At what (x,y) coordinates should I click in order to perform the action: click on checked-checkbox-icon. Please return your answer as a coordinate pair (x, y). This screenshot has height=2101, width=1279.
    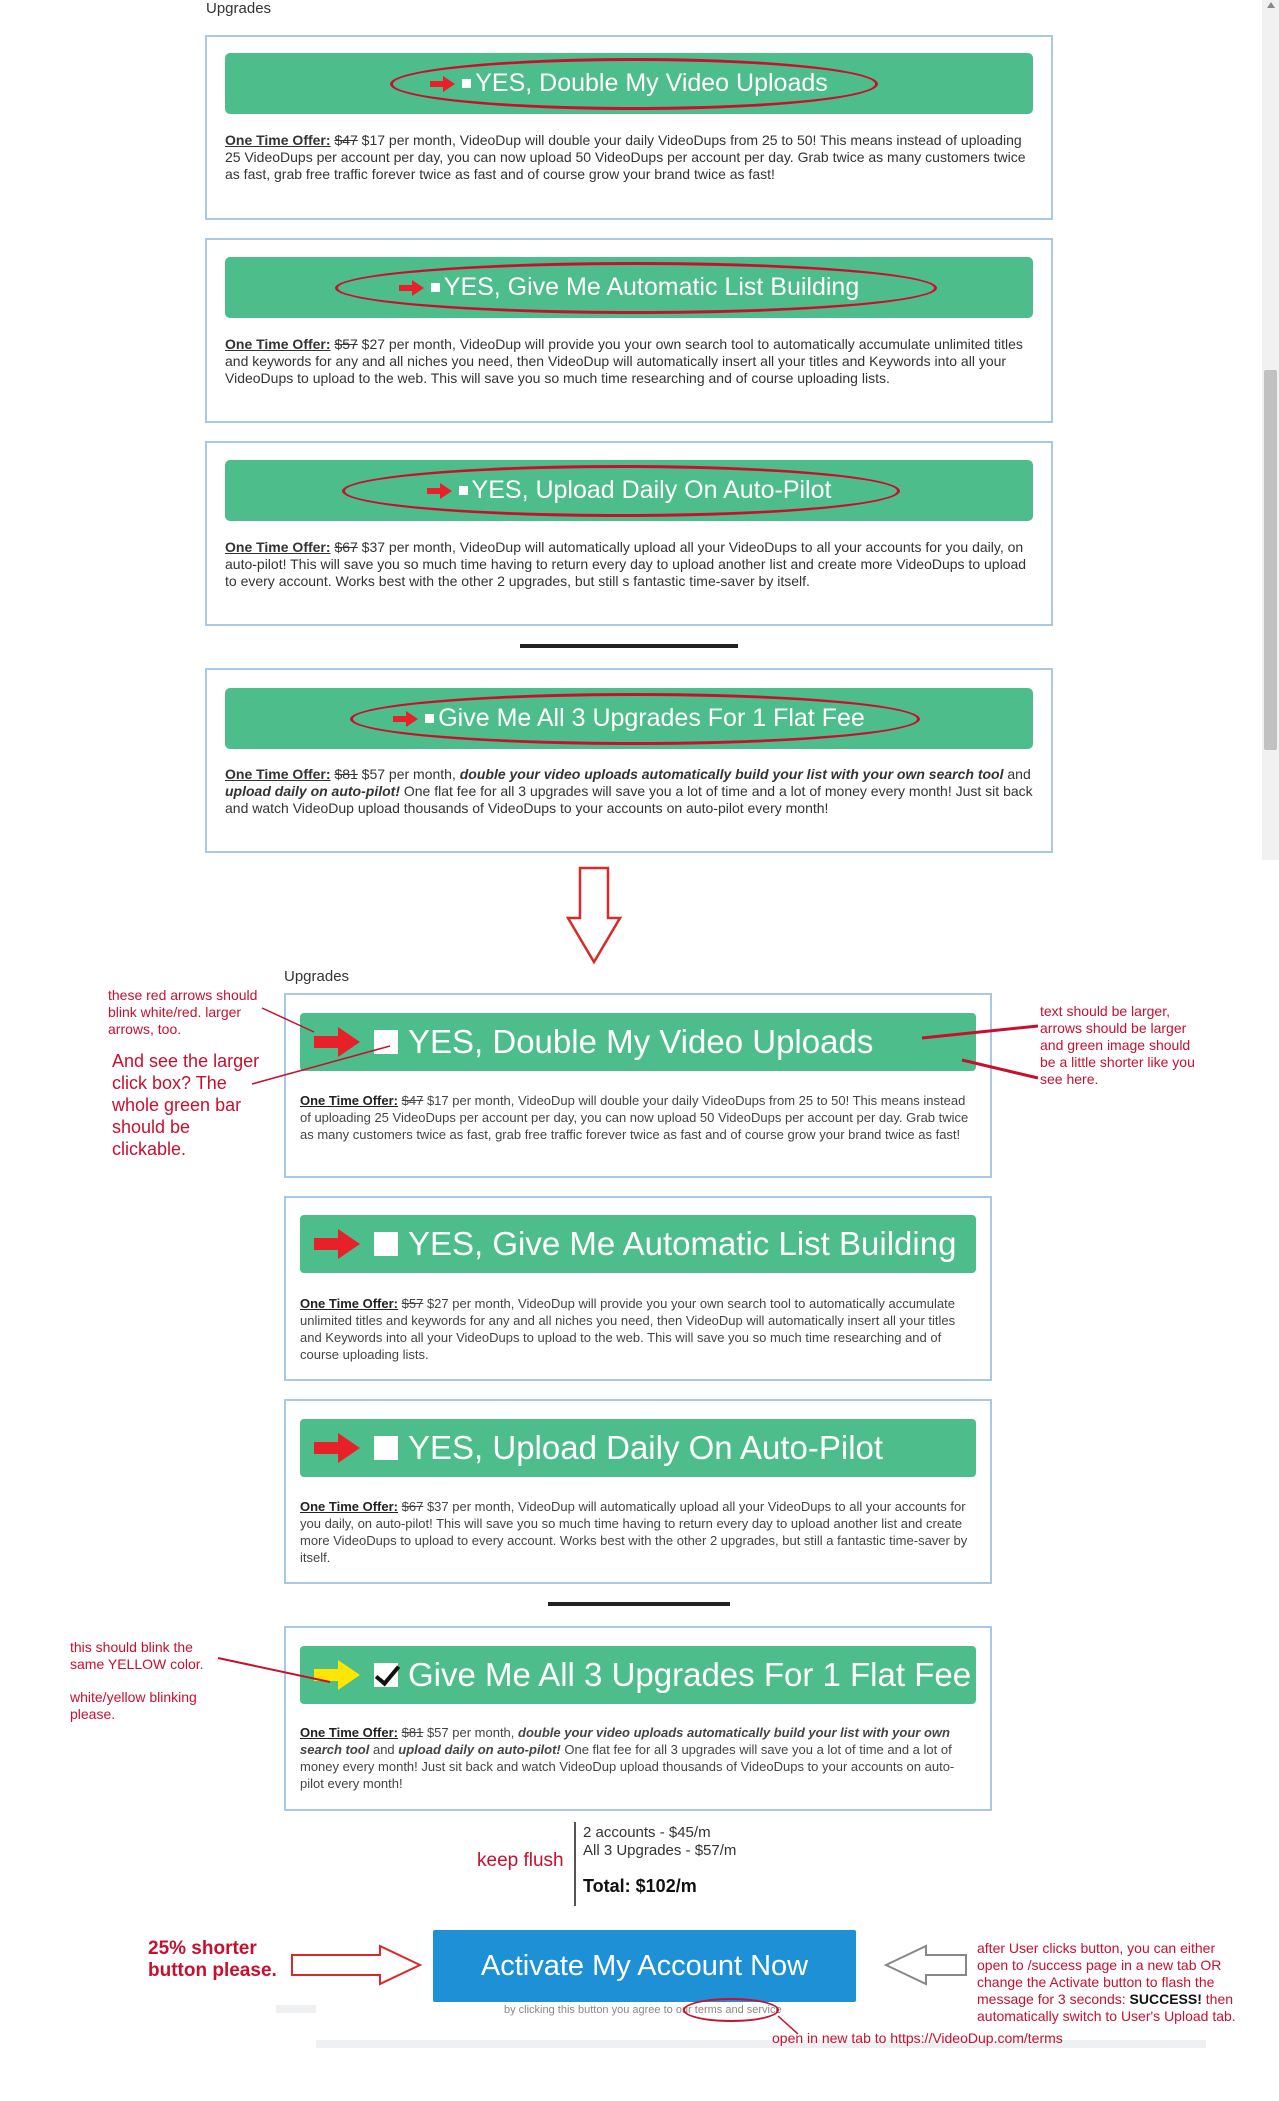
    Looking at the image, I should click on (386, 1675).